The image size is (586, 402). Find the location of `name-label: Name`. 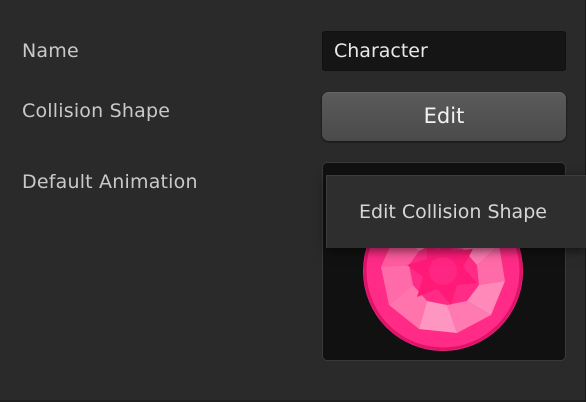

name-label: Name is located at coordinates (50, 51).